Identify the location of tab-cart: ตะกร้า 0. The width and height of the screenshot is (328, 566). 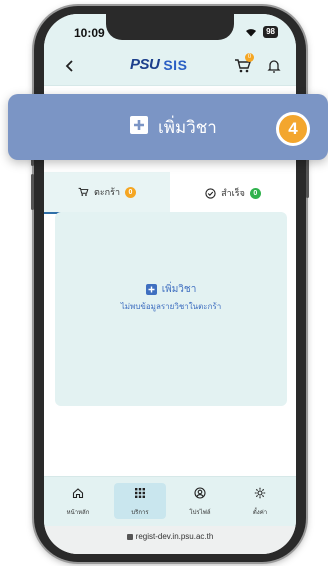
(107, 193).